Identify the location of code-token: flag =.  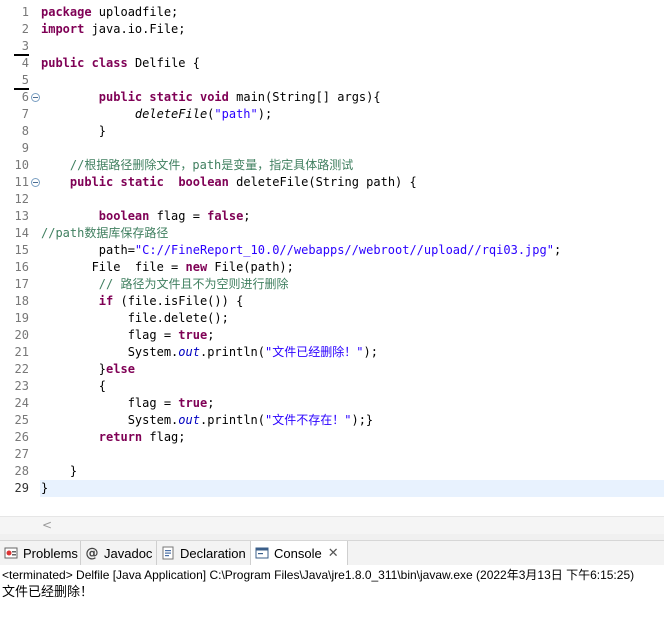
(110, 335).